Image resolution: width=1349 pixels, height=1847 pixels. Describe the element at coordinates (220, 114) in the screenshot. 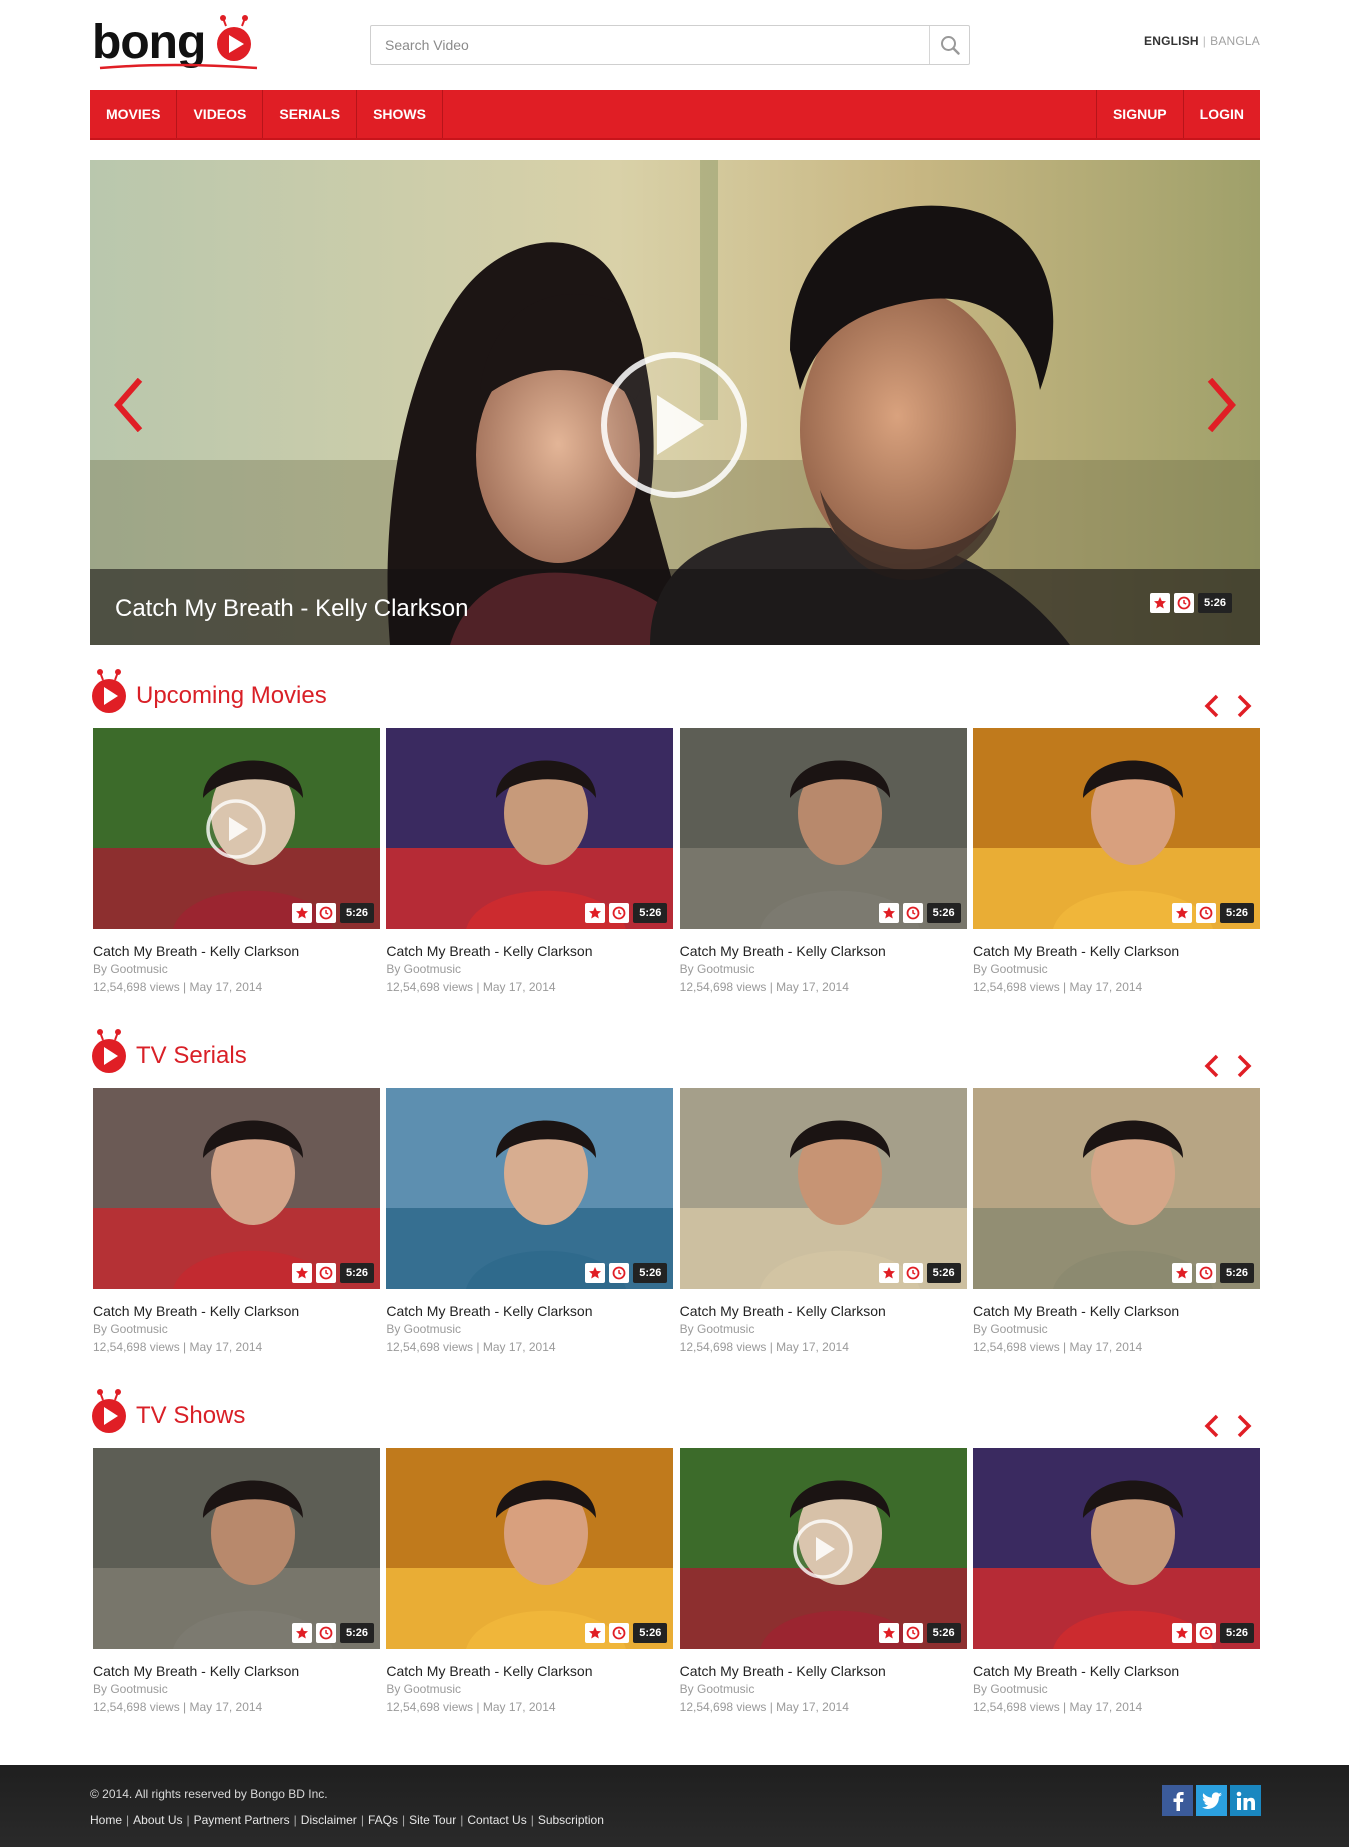

I see `nav-videos: VIDEOS` at that location.